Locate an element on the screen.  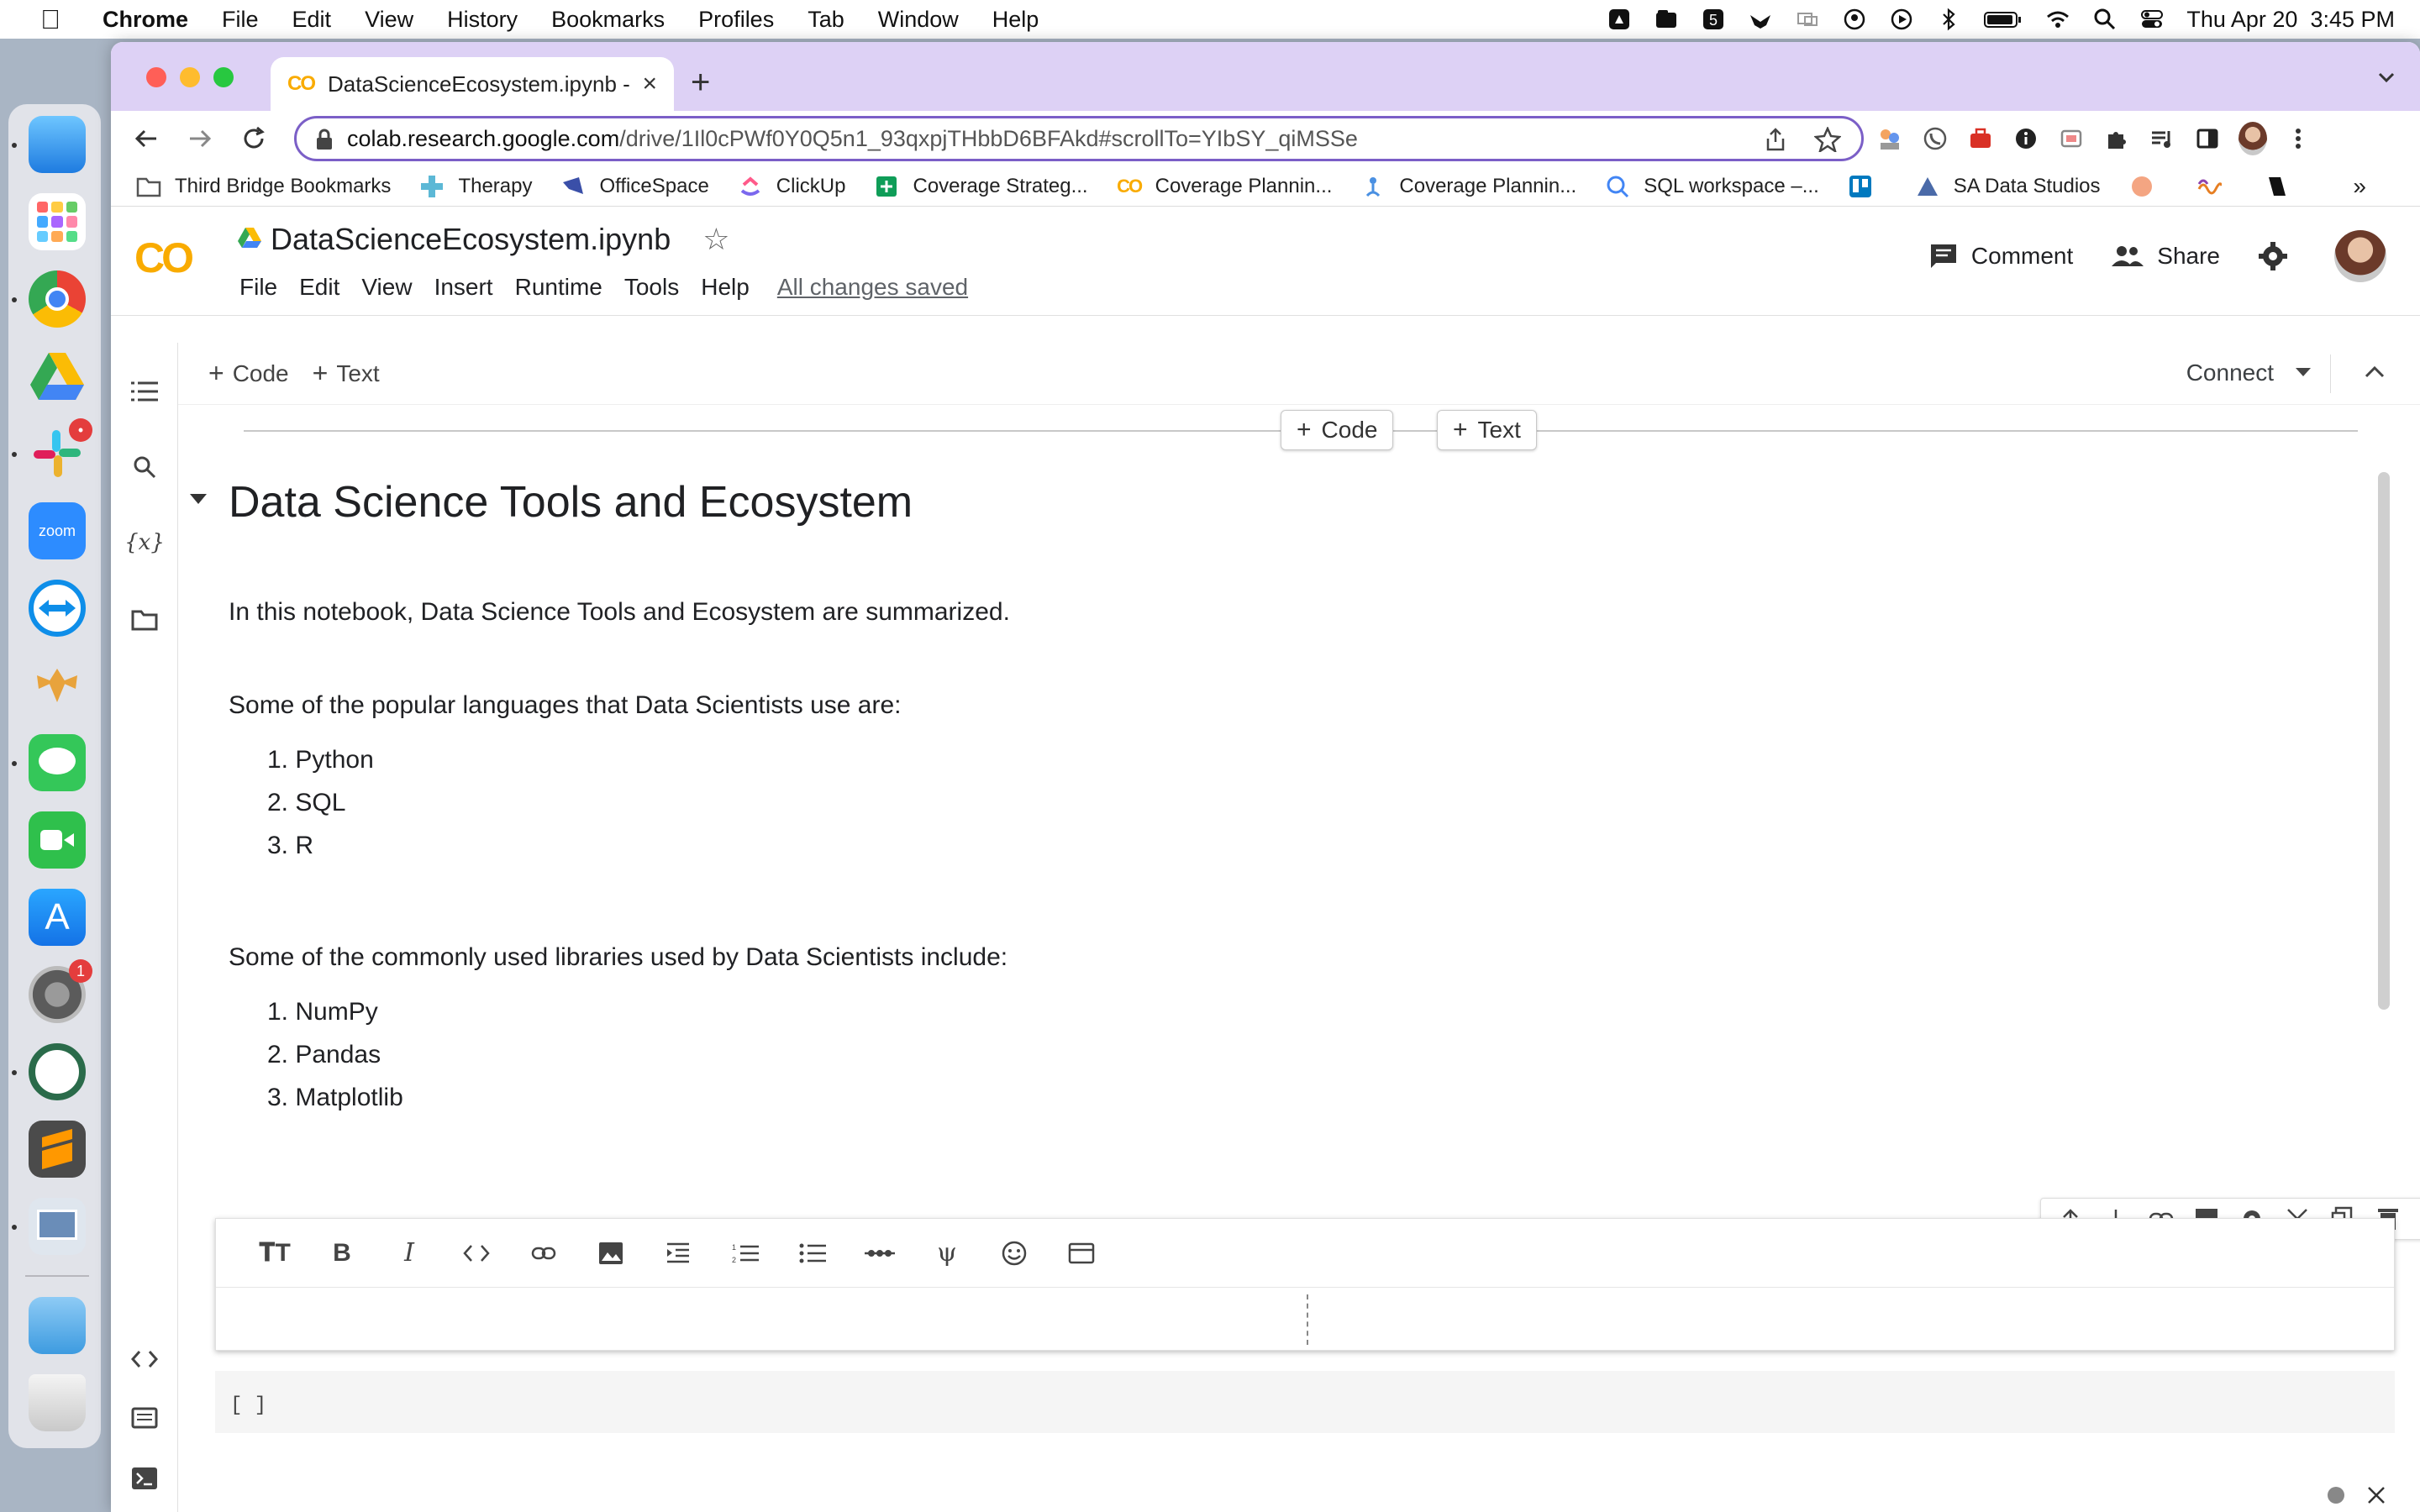
phone-extension-icon is located at coordinates (1935, 138).